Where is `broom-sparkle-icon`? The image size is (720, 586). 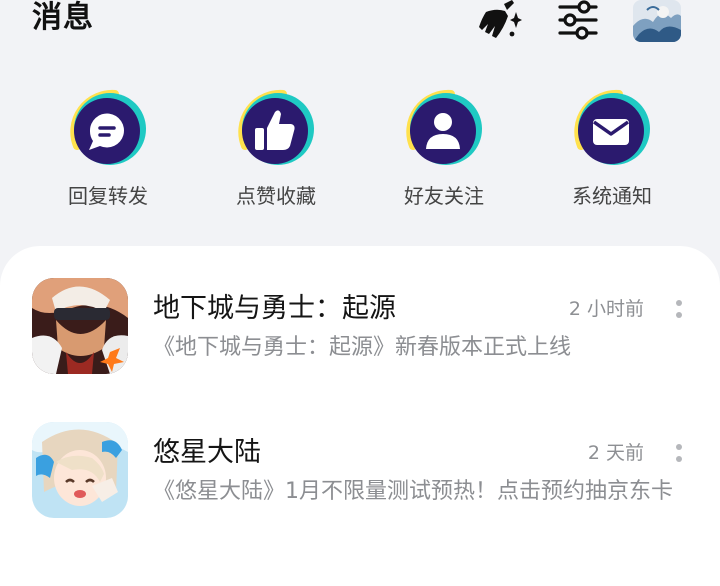
broom-sparkle-icon is located at coordinates (498, 20).